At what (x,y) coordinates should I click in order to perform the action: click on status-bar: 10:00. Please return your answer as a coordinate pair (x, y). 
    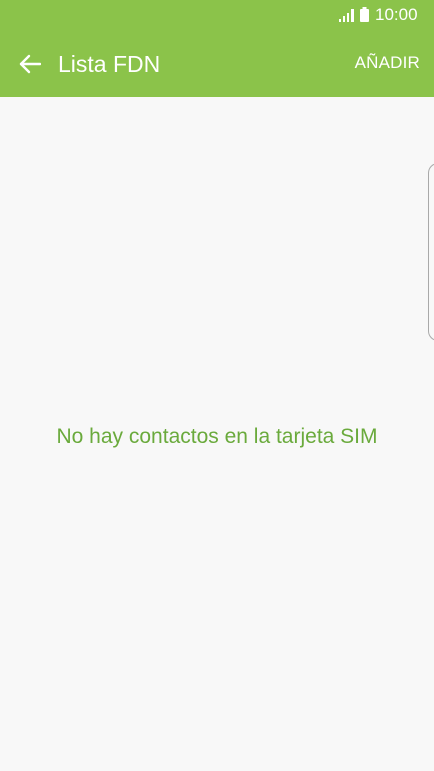
    Looking at the image, I should click on (217, 15).